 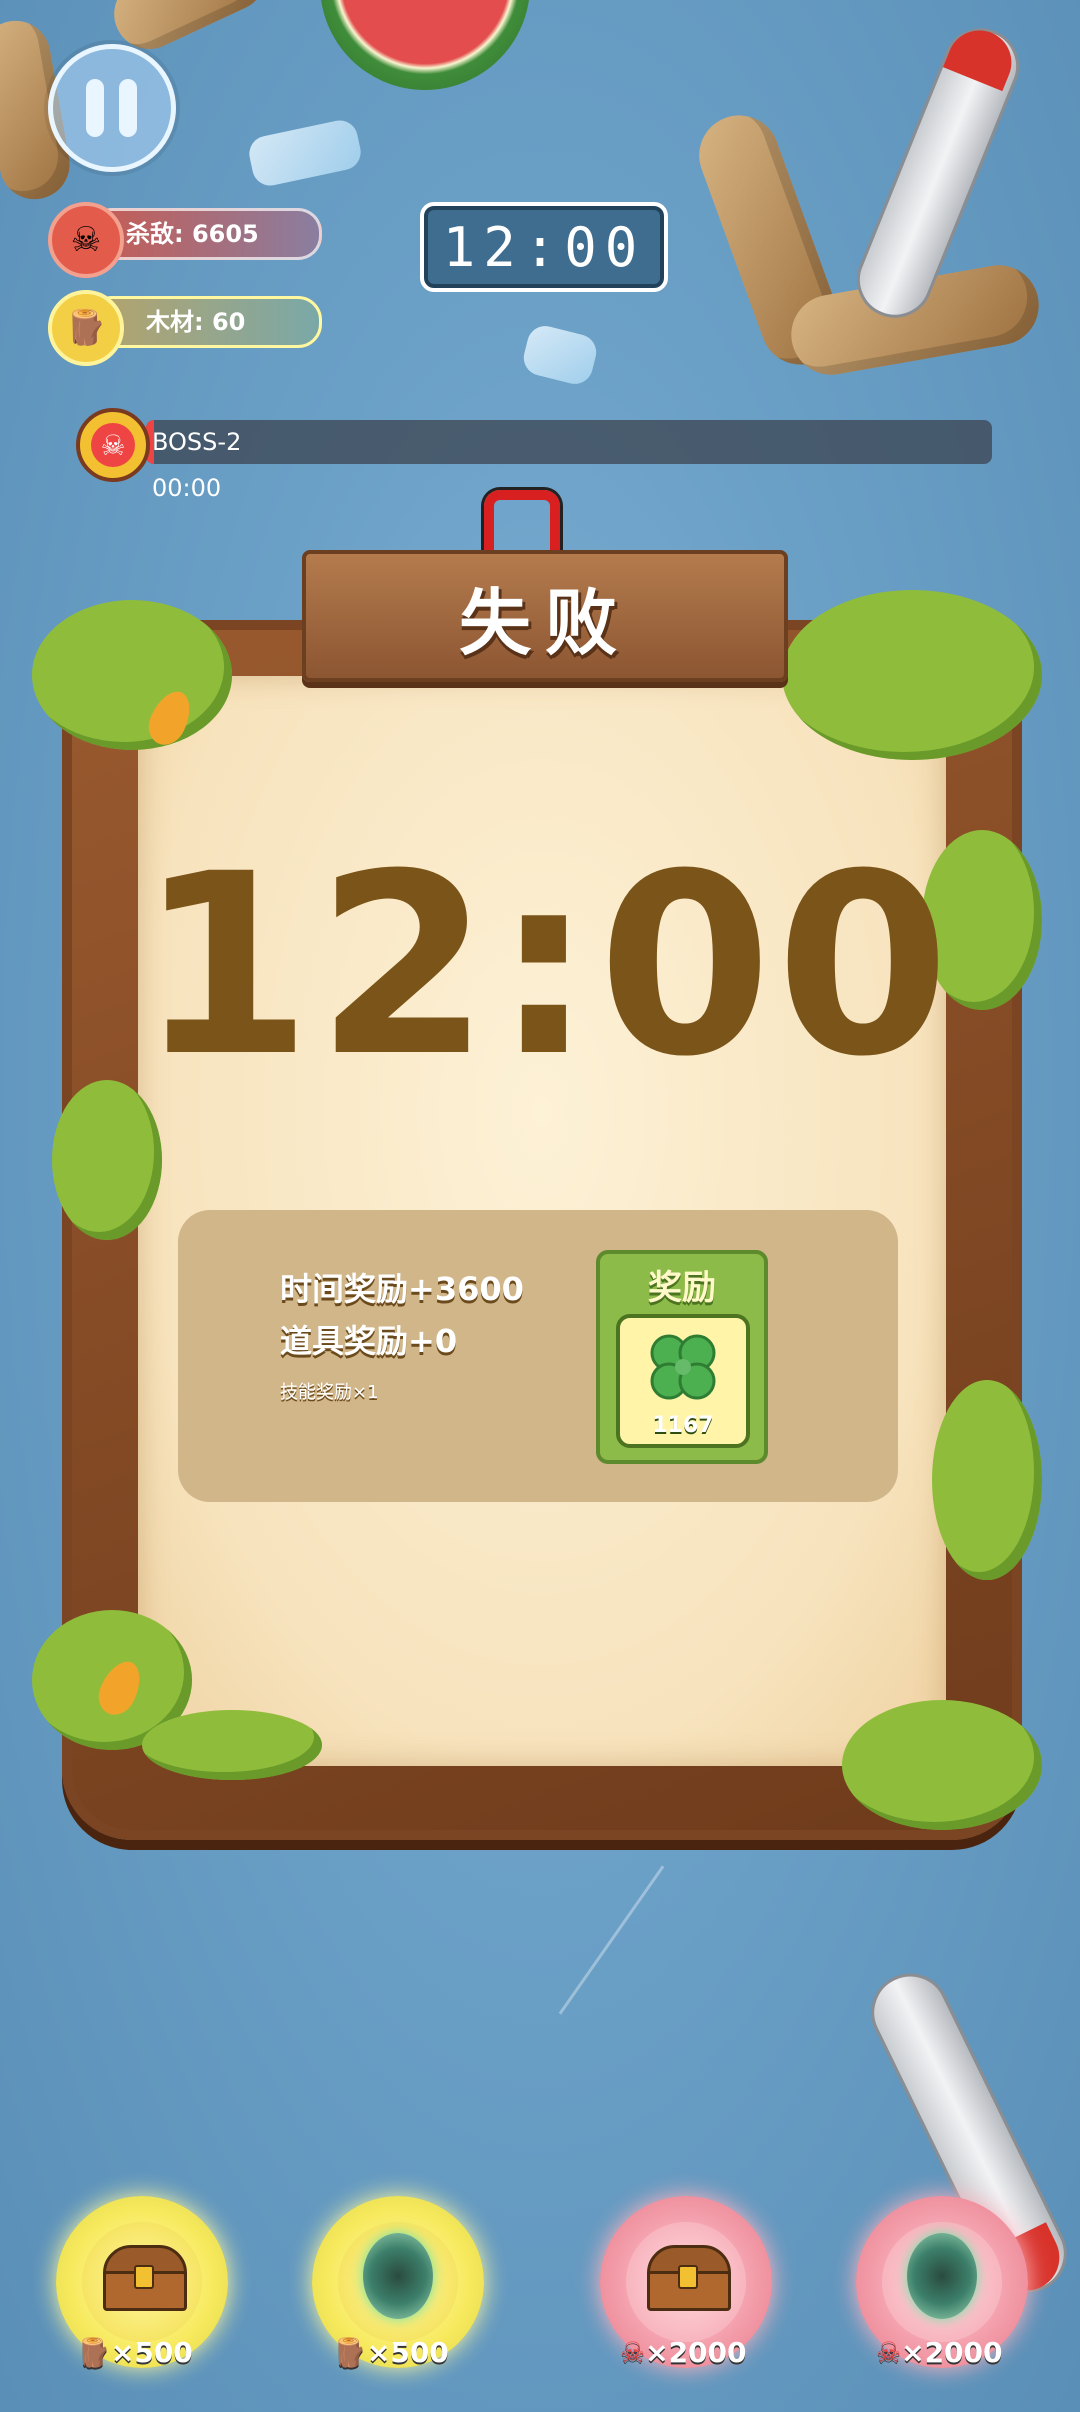 I want to click on wood-portal-button: 🪵×500, so click(x=398, y=2282).